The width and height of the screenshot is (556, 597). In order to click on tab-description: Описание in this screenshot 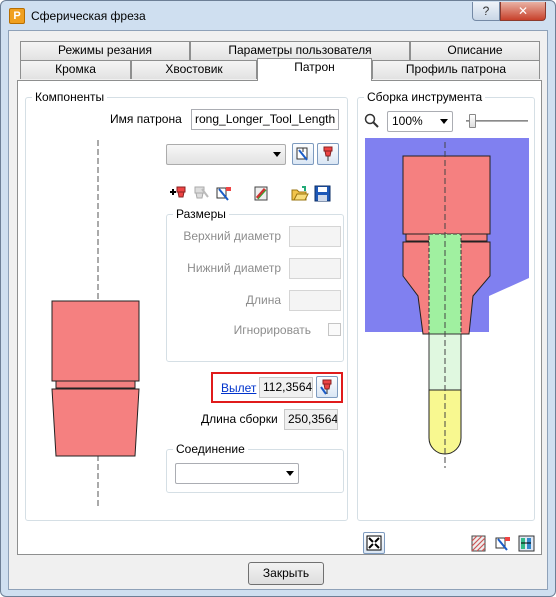, I will do `click(475, 50)`.